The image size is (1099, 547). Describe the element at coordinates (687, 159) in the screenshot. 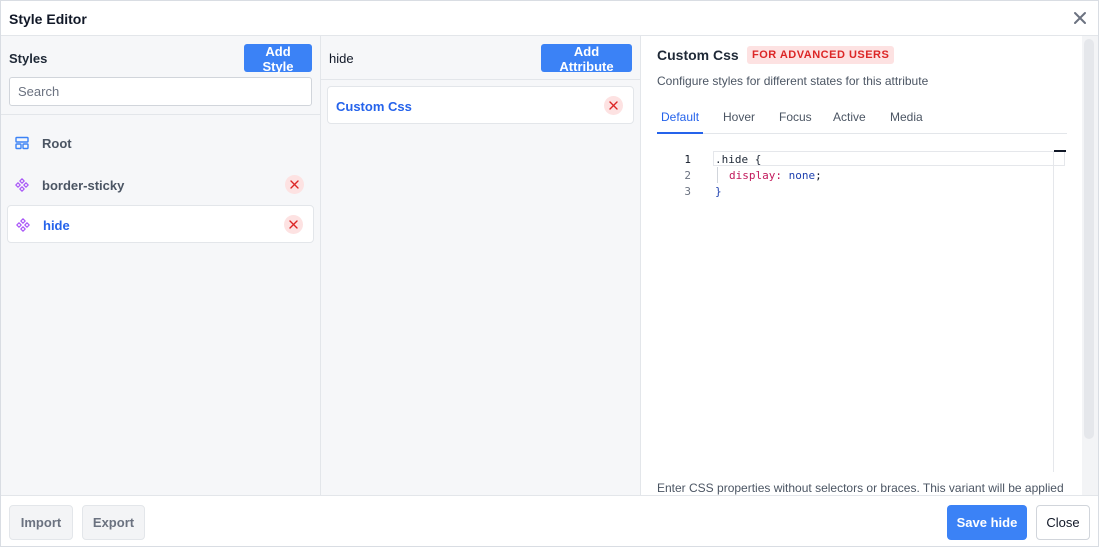

I see `line-number: 1` at that location.